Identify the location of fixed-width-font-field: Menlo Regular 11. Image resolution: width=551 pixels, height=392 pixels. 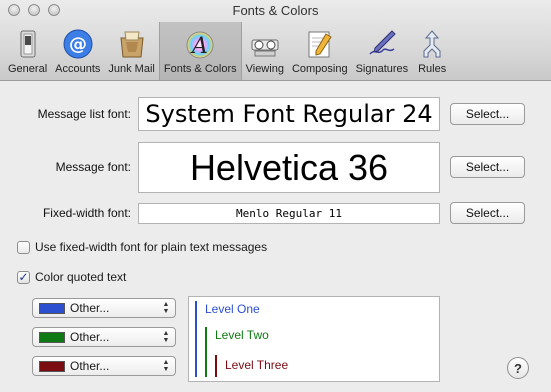
(289, 213).